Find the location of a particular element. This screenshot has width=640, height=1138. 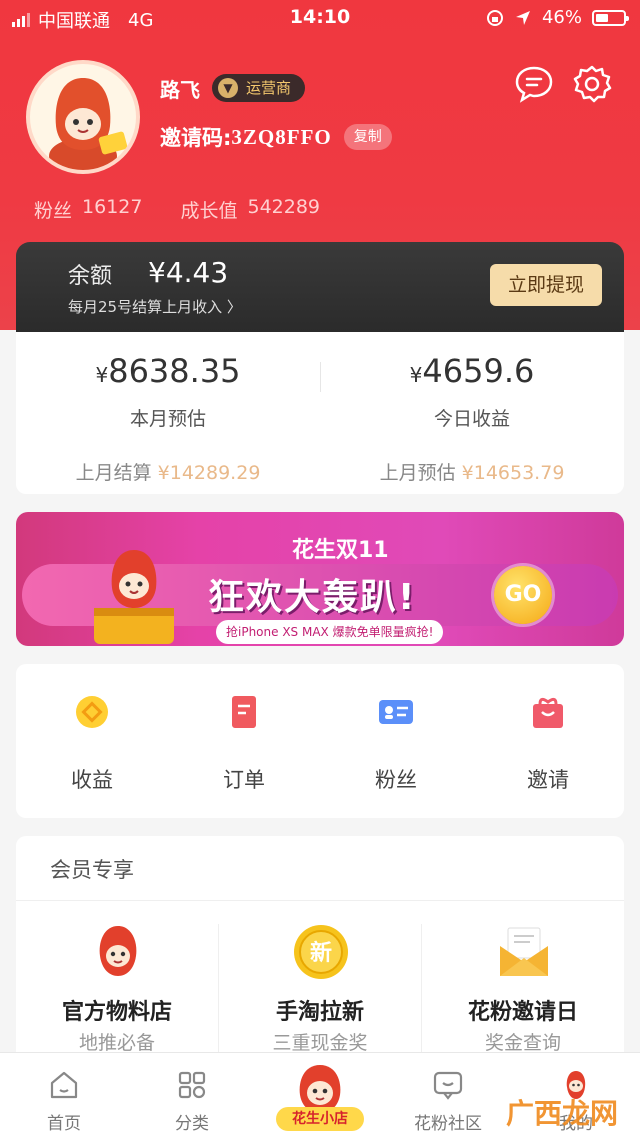

invite-code-row: 邀请码: 3ZQ8FFO 复制 is located at coordinates (276, 137).